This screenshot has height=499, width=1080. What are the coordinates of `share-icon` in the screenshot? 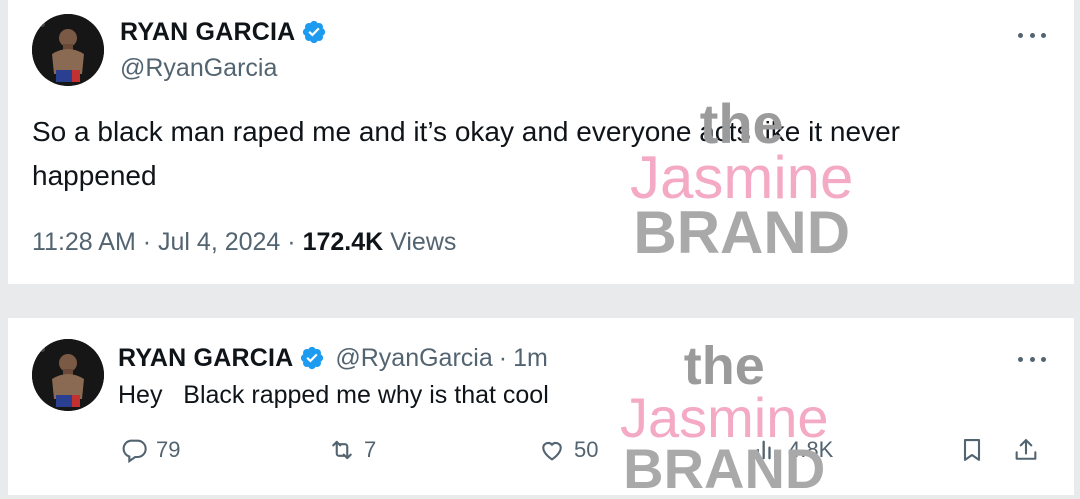 It's located at (1026, 449).